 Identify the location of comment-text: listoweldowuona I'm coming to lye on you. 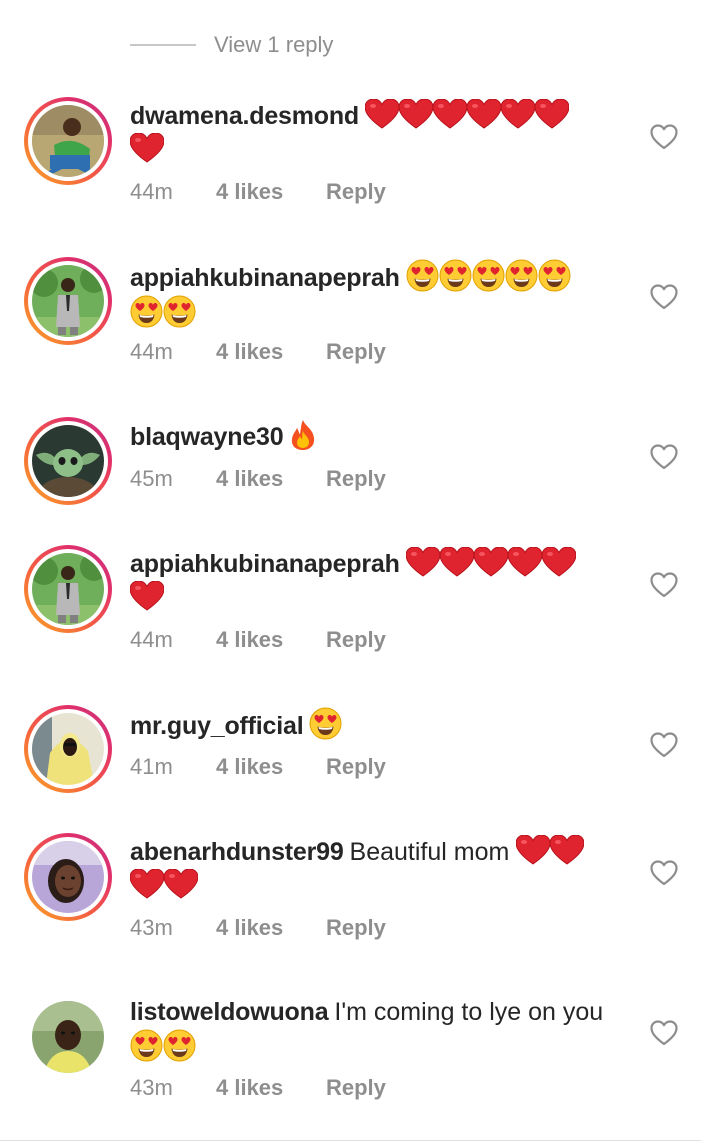
(375, 1030).